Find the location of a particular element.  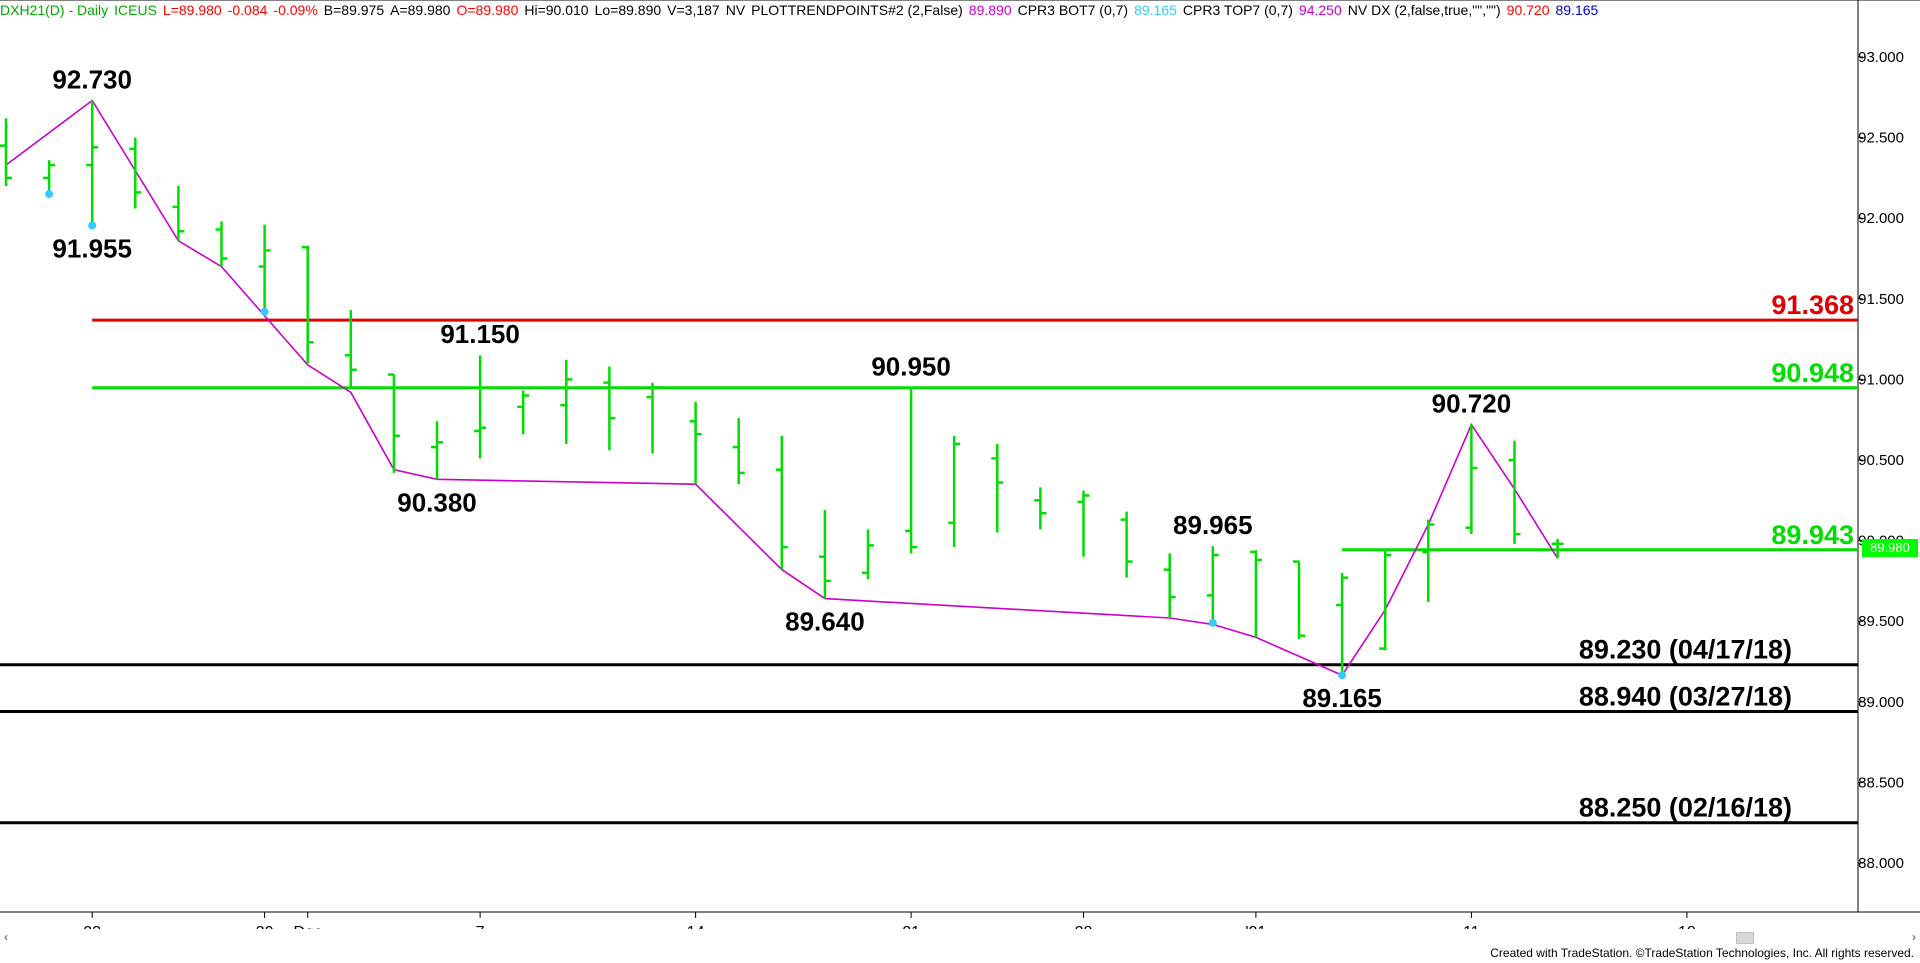

price-annotation: 89.640 is located at coordinates (825, 622).